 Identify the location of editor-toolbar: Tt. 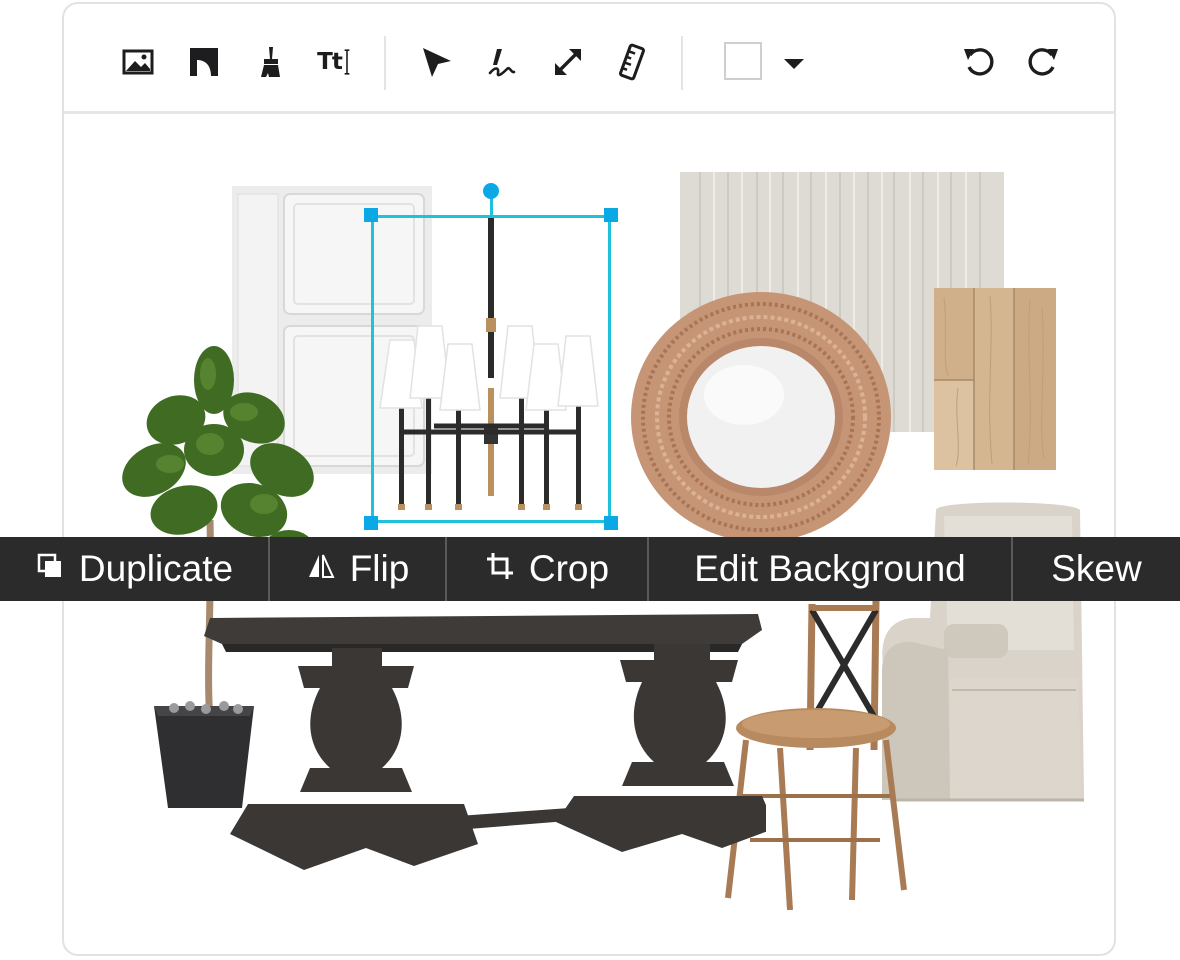
(589, 59).